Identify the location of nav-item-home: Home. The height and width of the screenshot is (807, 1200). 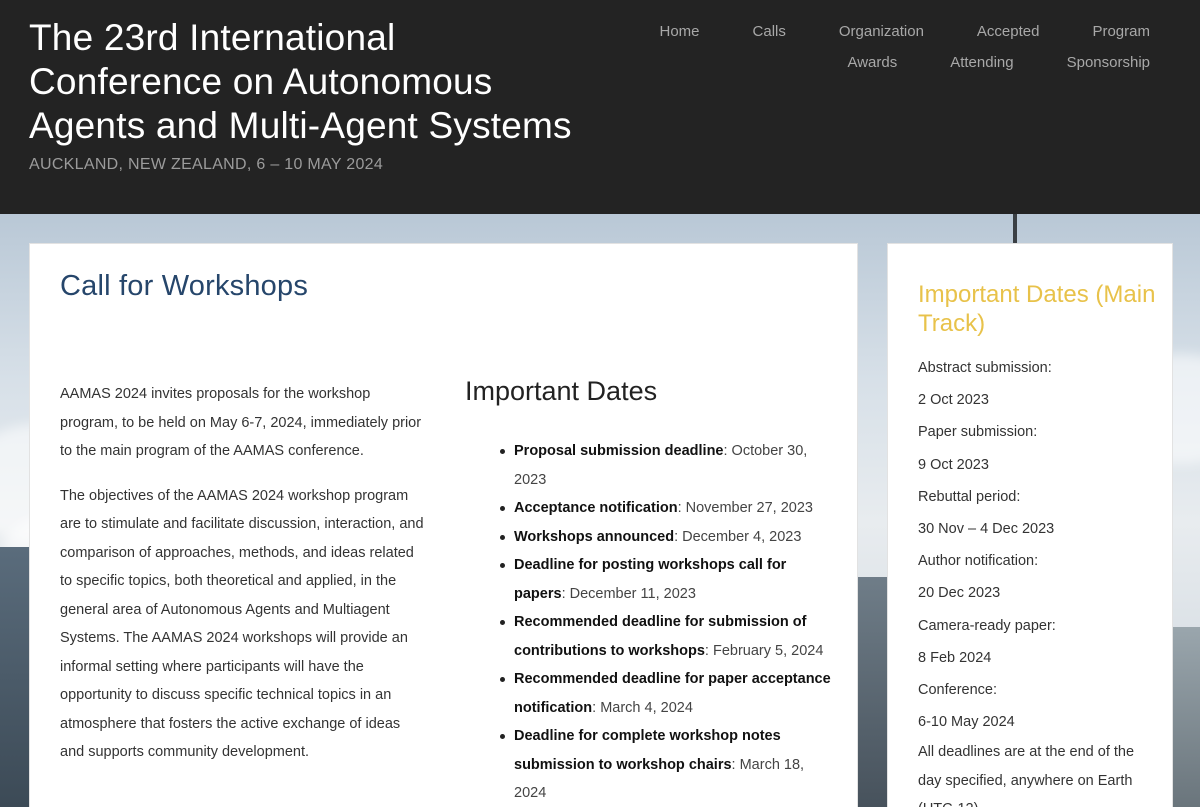
(680, 31).